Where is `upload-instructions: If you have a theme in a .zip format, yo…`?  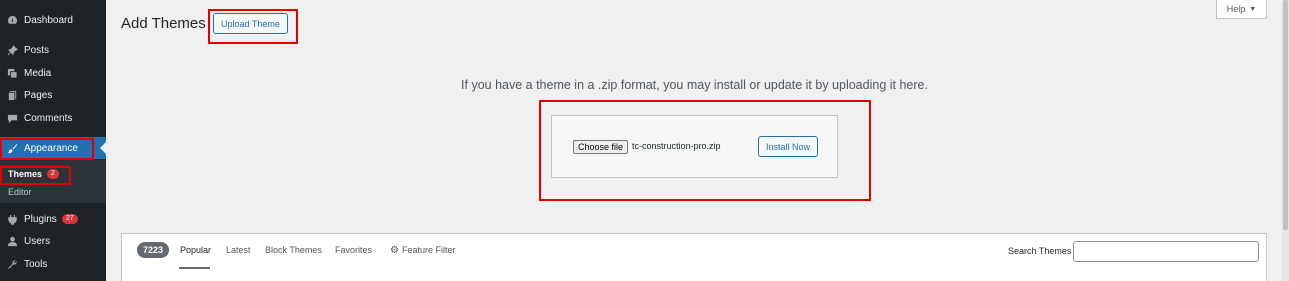
upload-instructions: If you have a theme in a .zip format, yo… is located at coordinates (694, 85).